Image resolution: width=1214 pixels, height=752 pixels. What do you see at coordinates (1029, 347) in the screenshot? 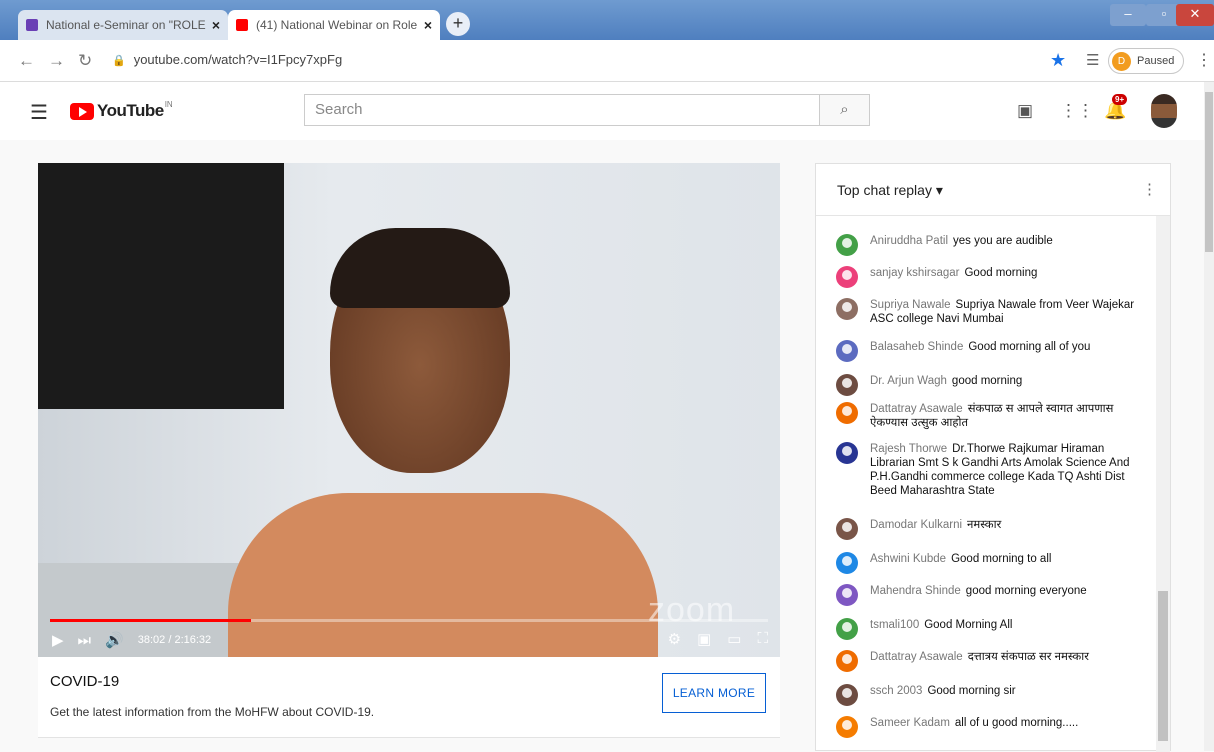
I see `chat-message-text: Good morning all of you` at bounding box center [1029, 347].